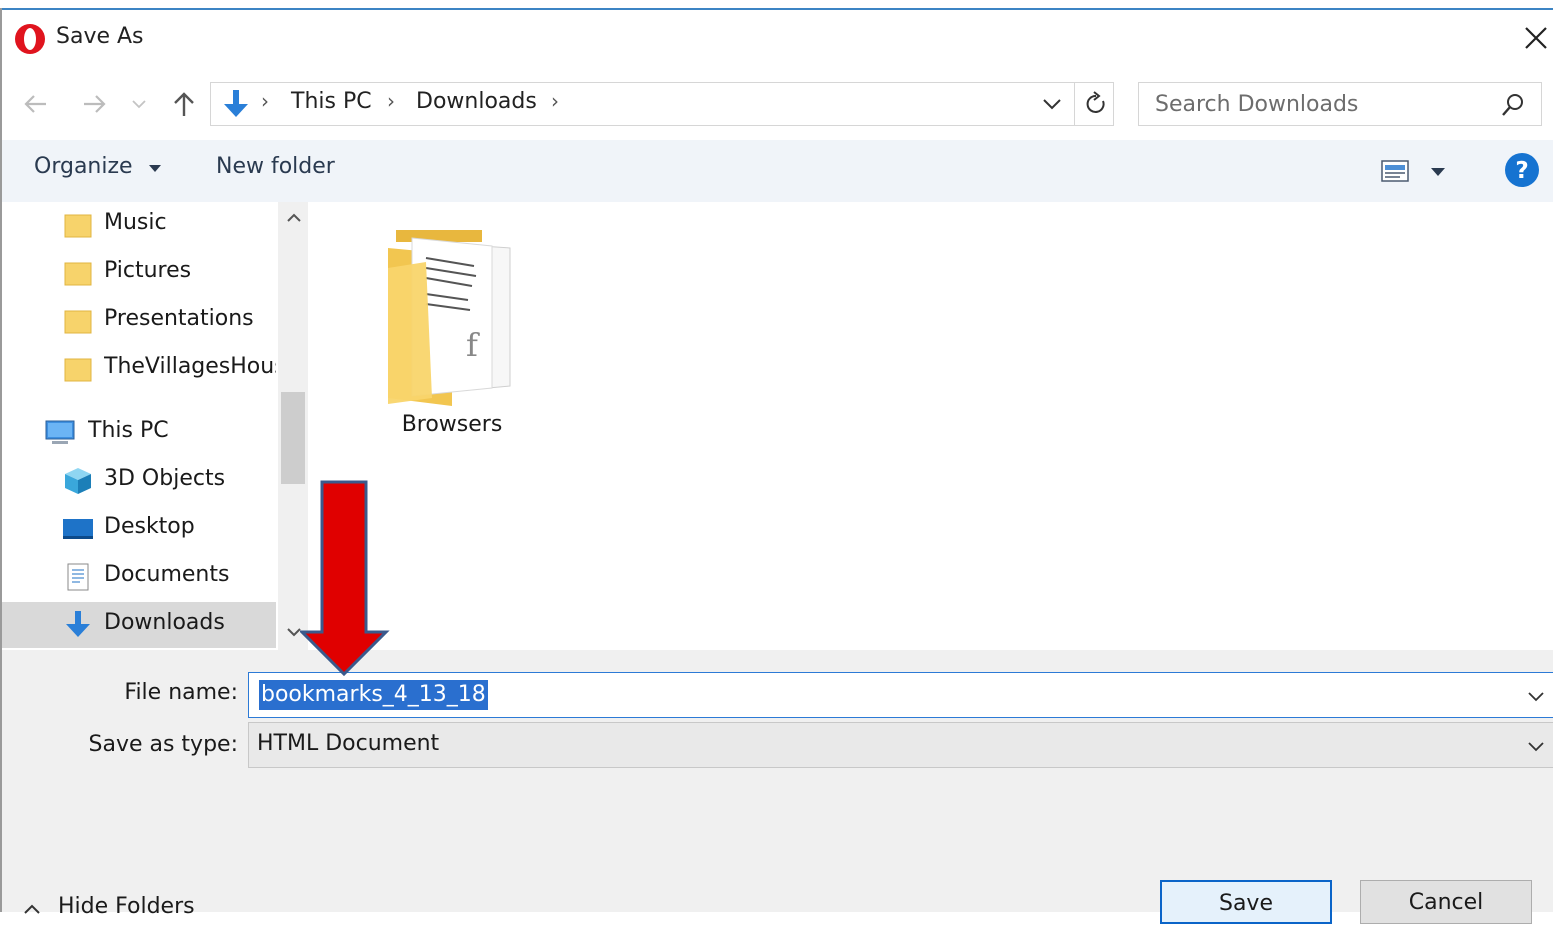 This screenshot has height=926, width=1553. I want to click on forward-arrow-icon, so click(95, 104).